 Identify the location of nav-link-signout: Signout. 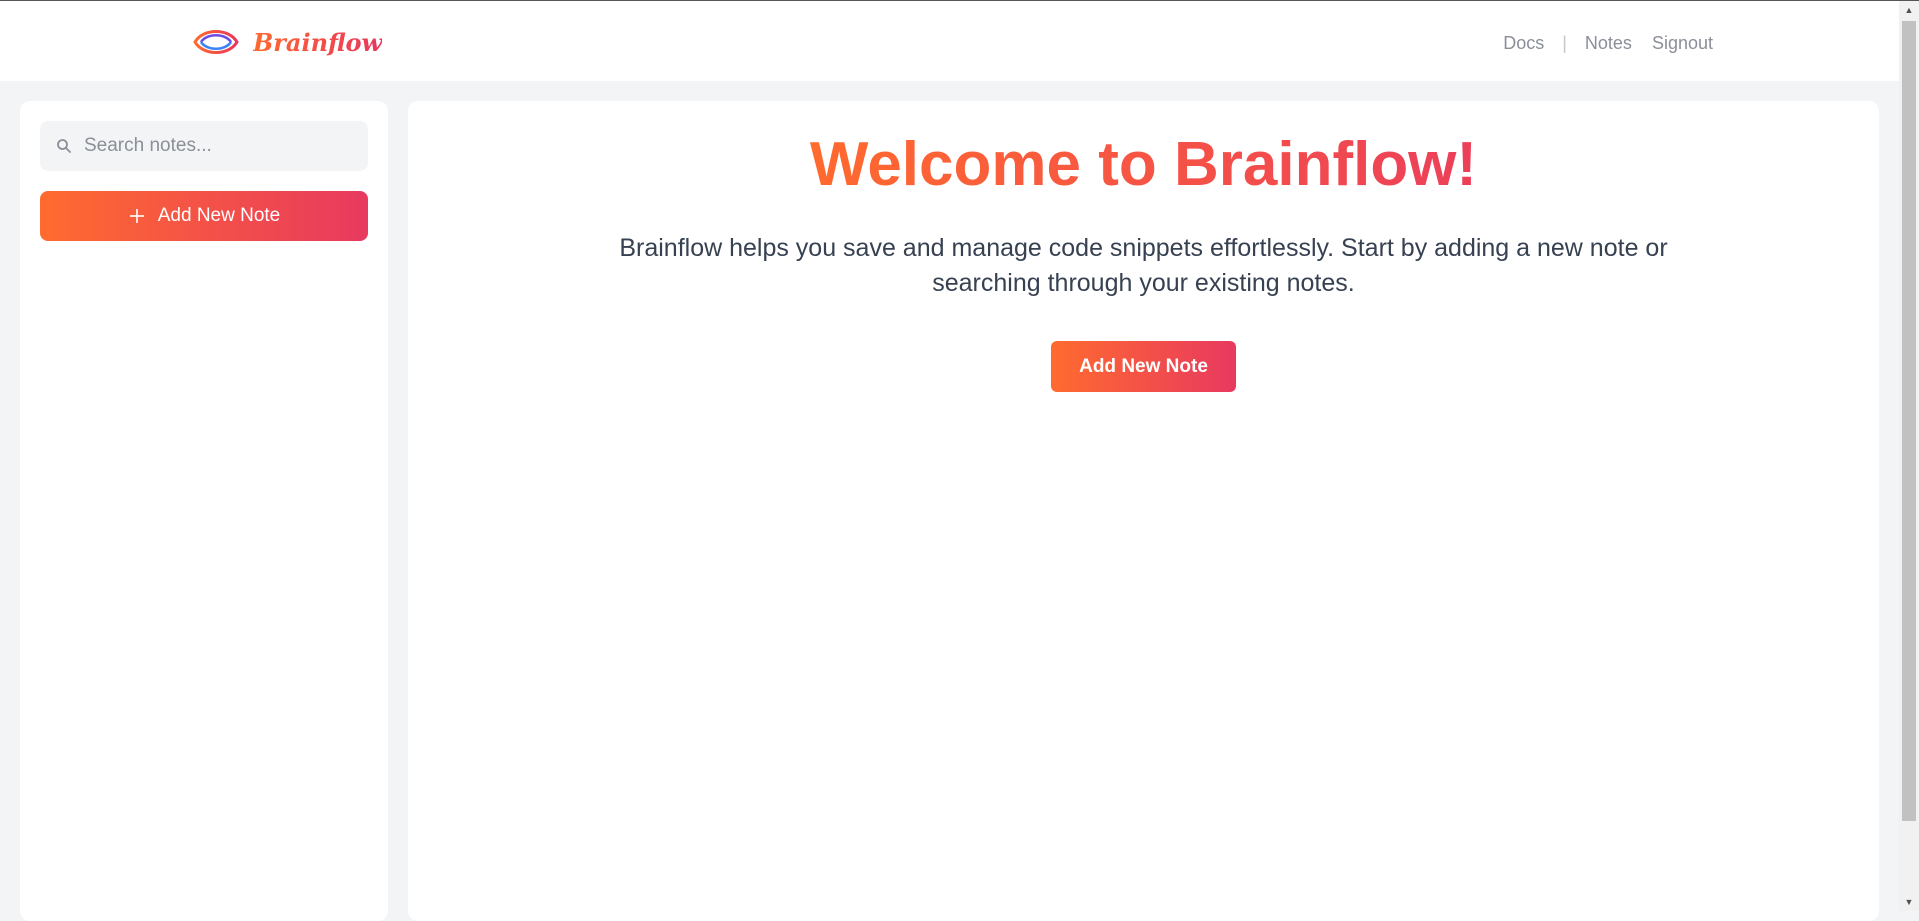
(1682, 43).